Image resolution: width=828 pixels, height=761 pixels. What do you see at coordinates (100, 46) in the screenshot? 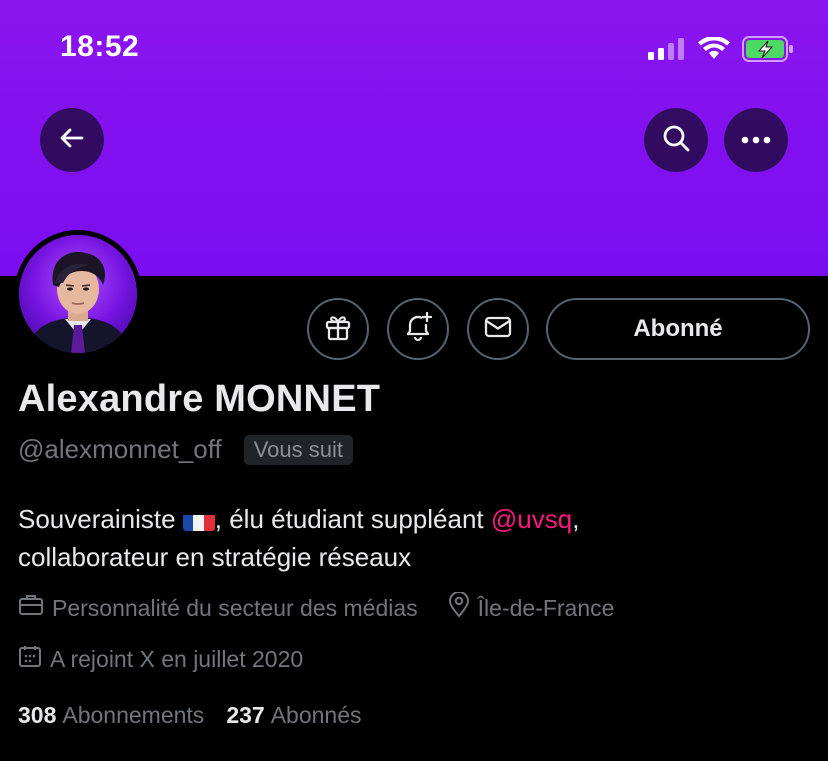
I see `status-time: 18:52` at bounding box center [100, 46].